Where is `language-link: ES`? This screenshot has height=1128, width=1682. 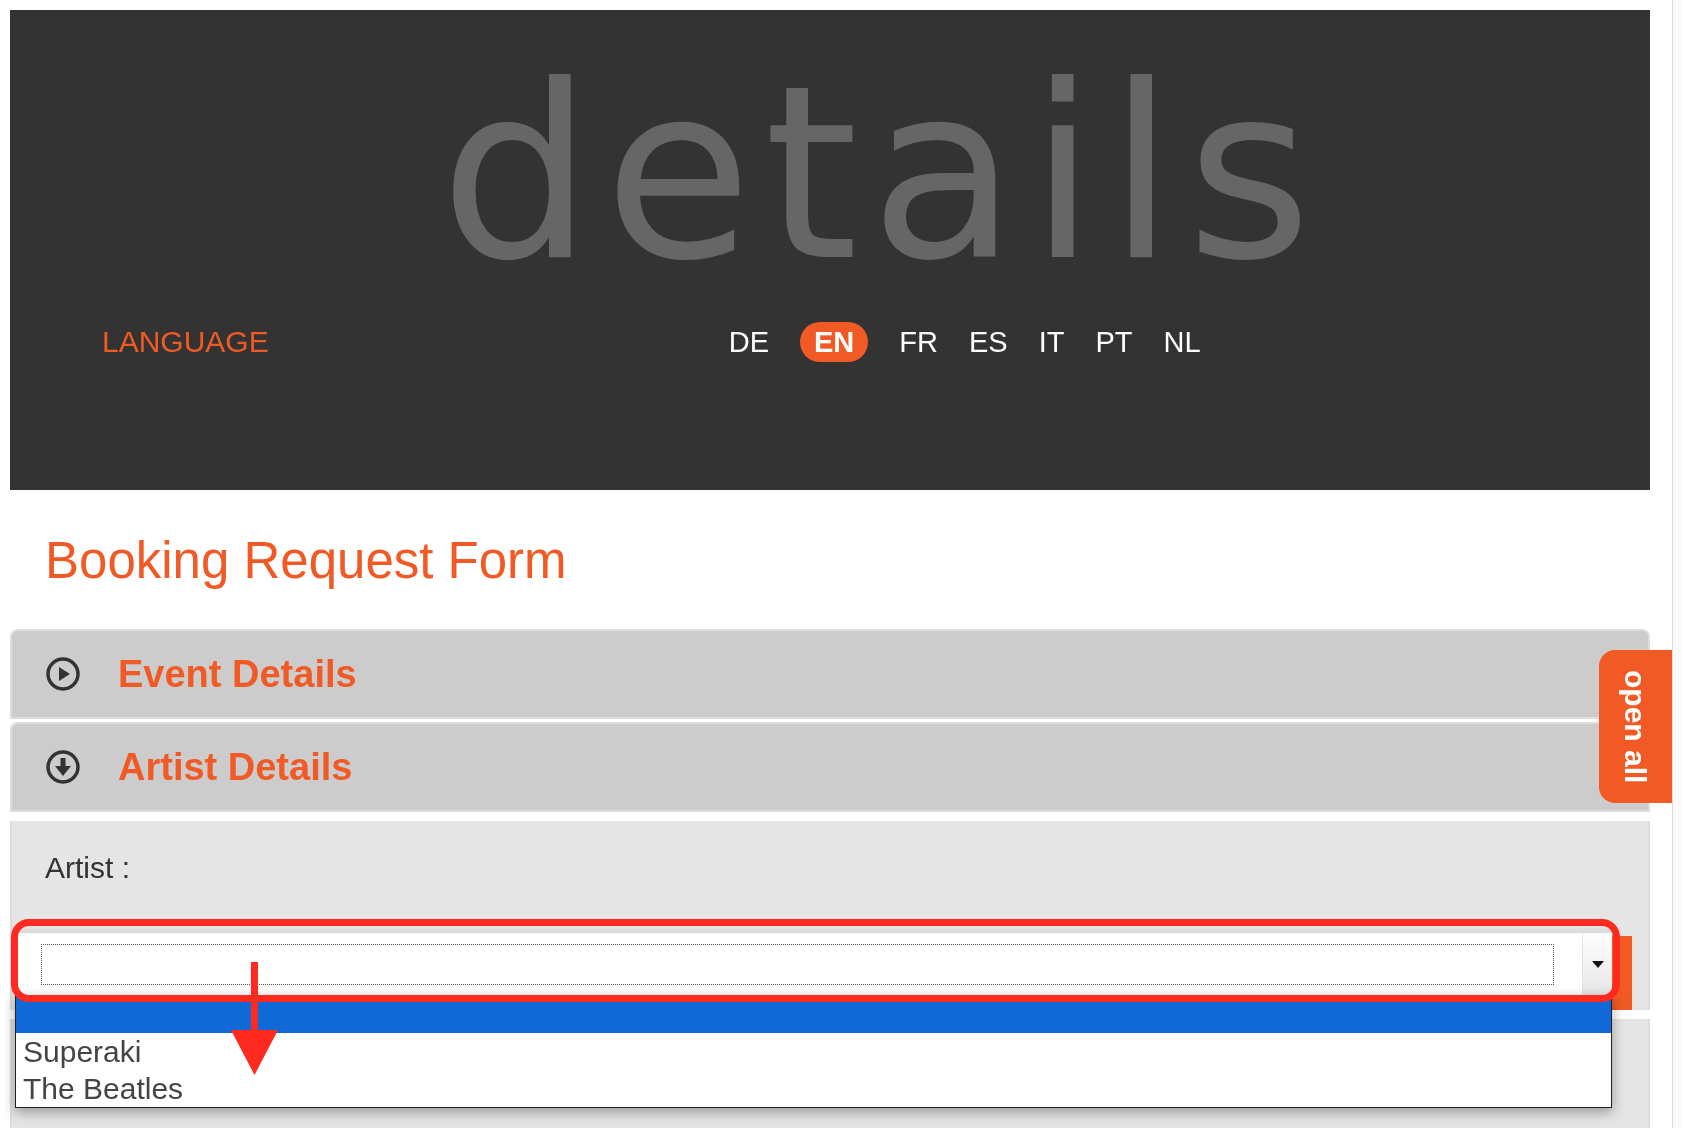
language-link: ES is located at coordinates (988, 342).